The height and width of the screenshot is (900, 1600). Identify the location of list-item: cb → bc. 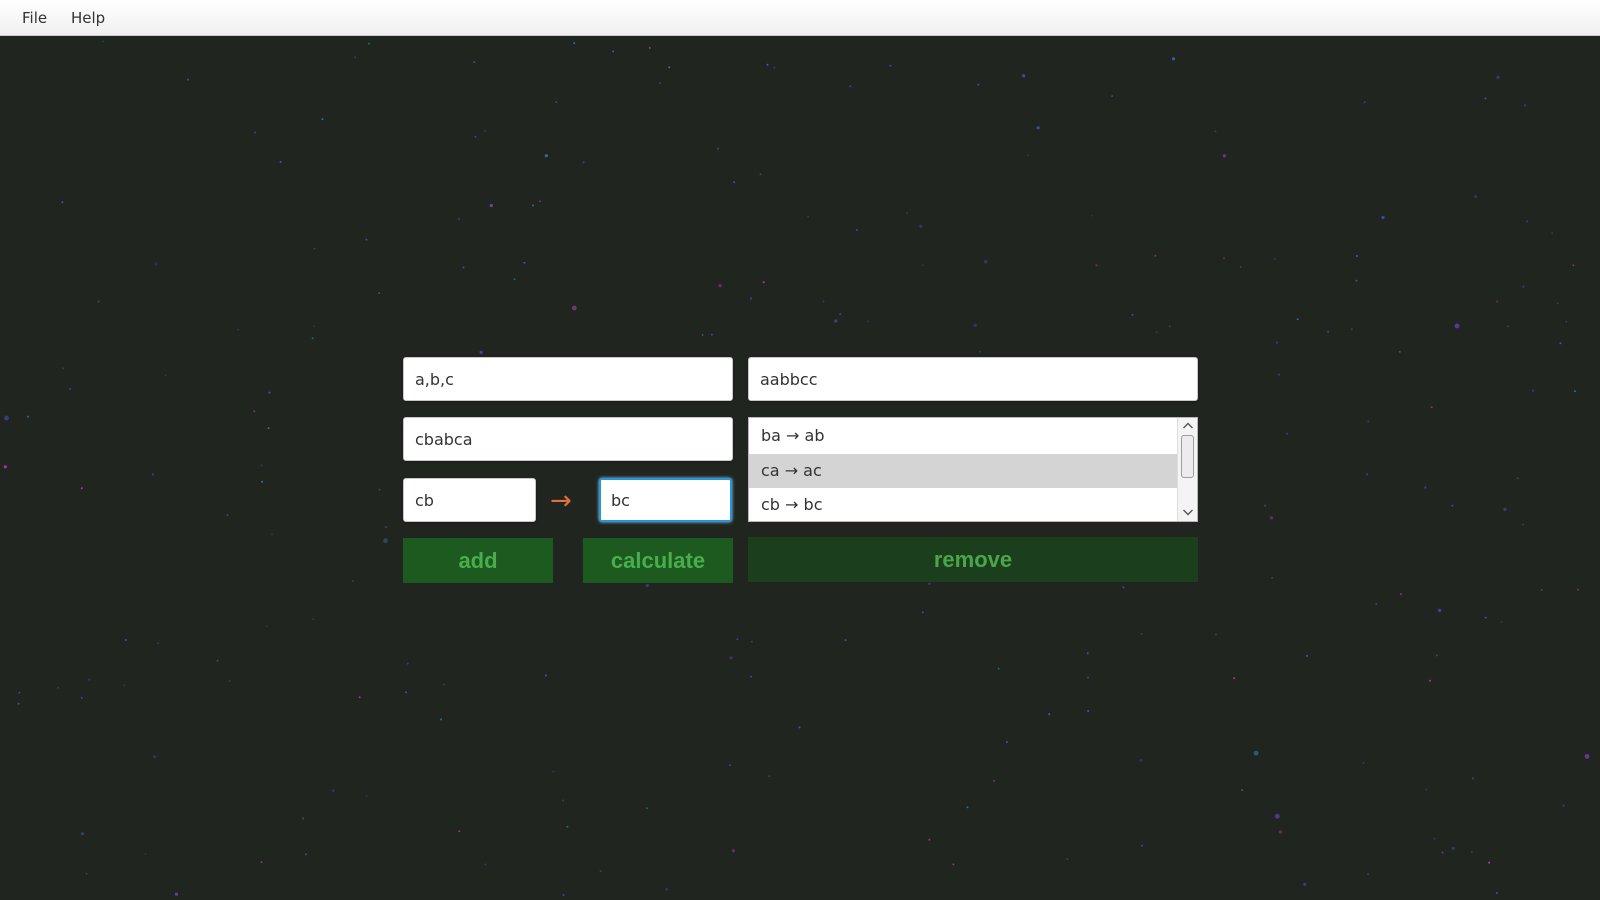
(963, 504).